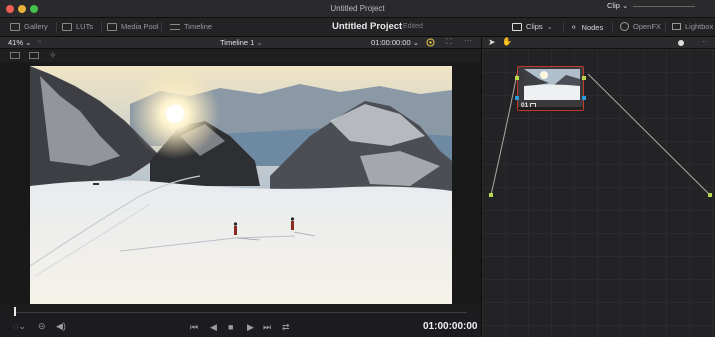  Describe the element at coordinates (584, 98) in the screenshot. I see `node-key-output-port` at that location.